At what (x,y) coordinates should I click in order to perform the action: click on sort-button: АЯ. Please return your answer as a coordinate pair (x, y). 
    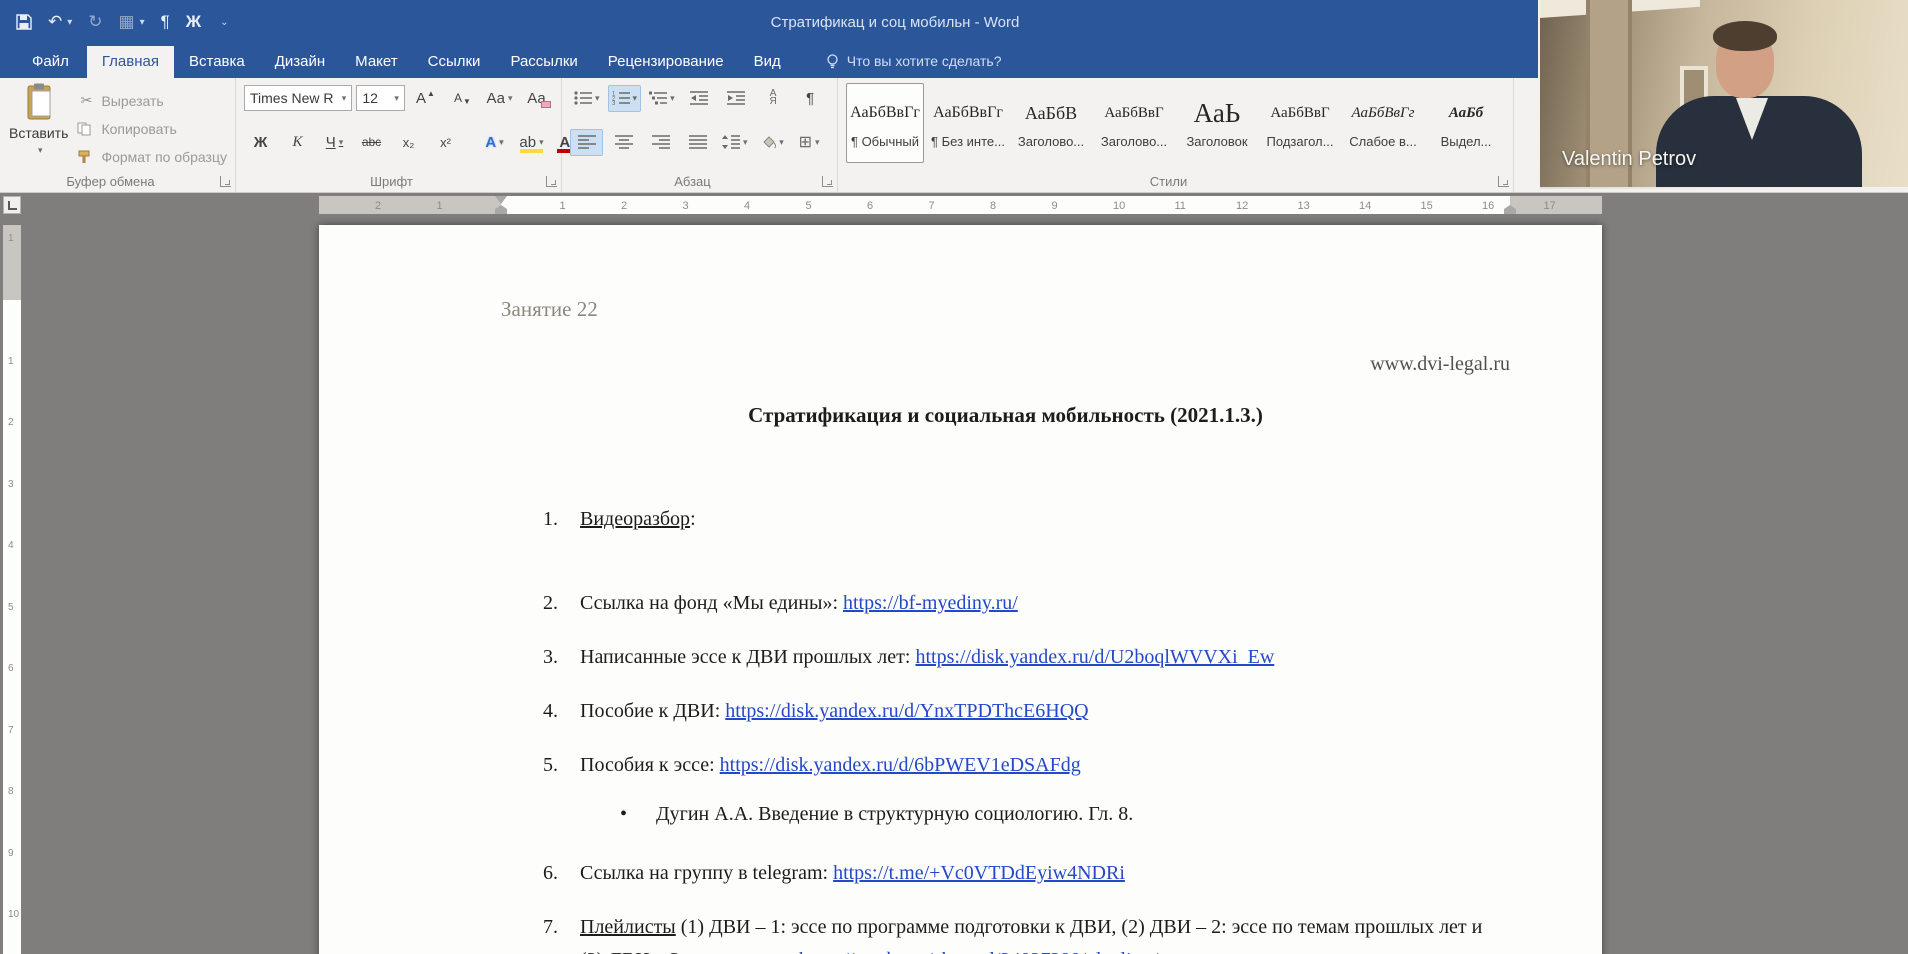
    Looking at the image, I should click on (773, 98).